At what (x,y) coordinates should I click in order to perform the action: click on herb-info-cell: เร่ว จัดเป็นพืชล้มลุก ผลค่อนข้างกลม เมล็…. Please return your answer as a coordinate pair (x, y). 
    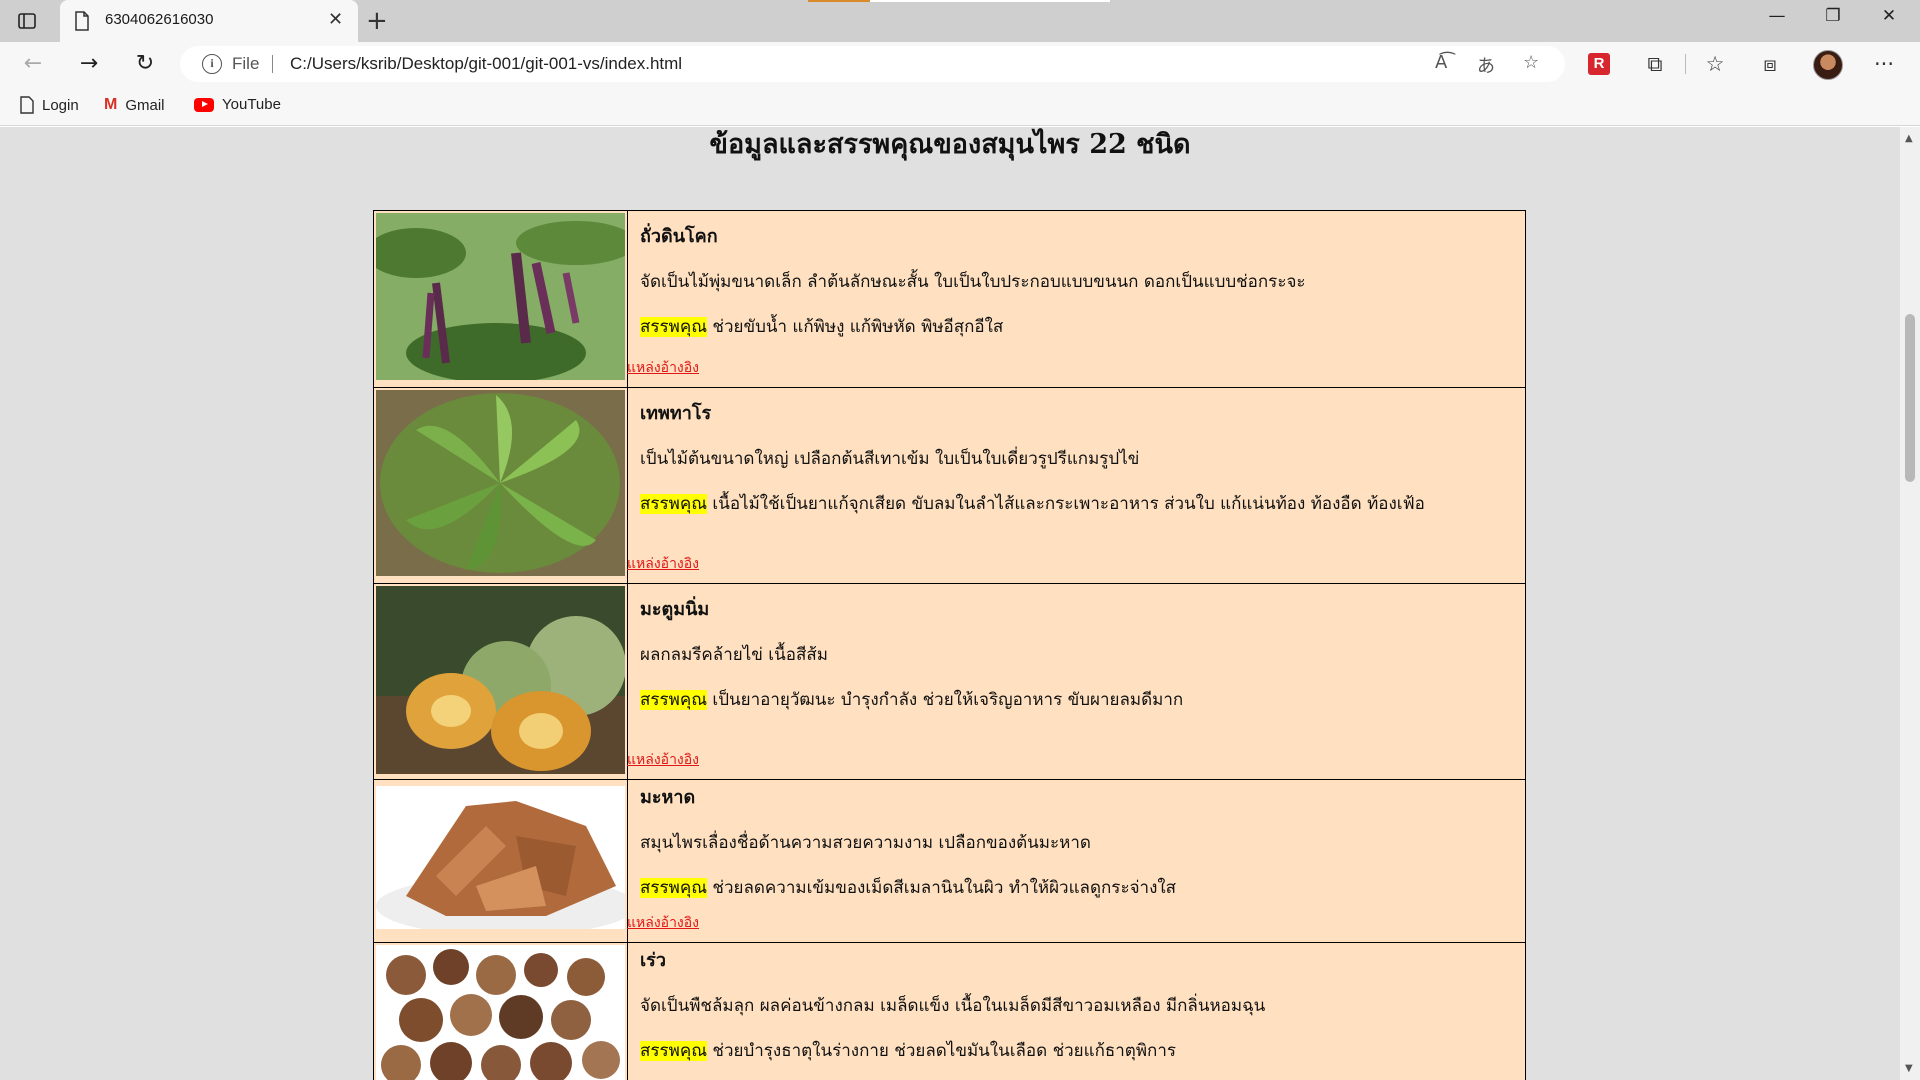
    Looking at the image, I should click on (1076, 1011).